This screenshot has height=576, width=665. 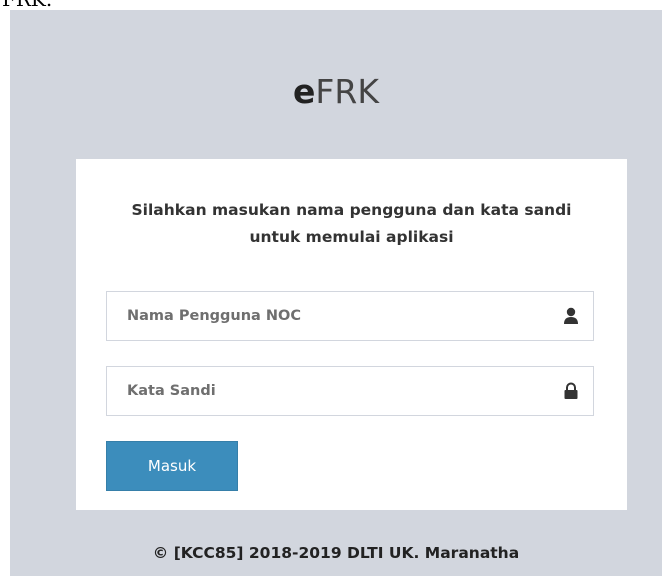 I want to click on login-button: Masuk, so click(x=172, y=466).